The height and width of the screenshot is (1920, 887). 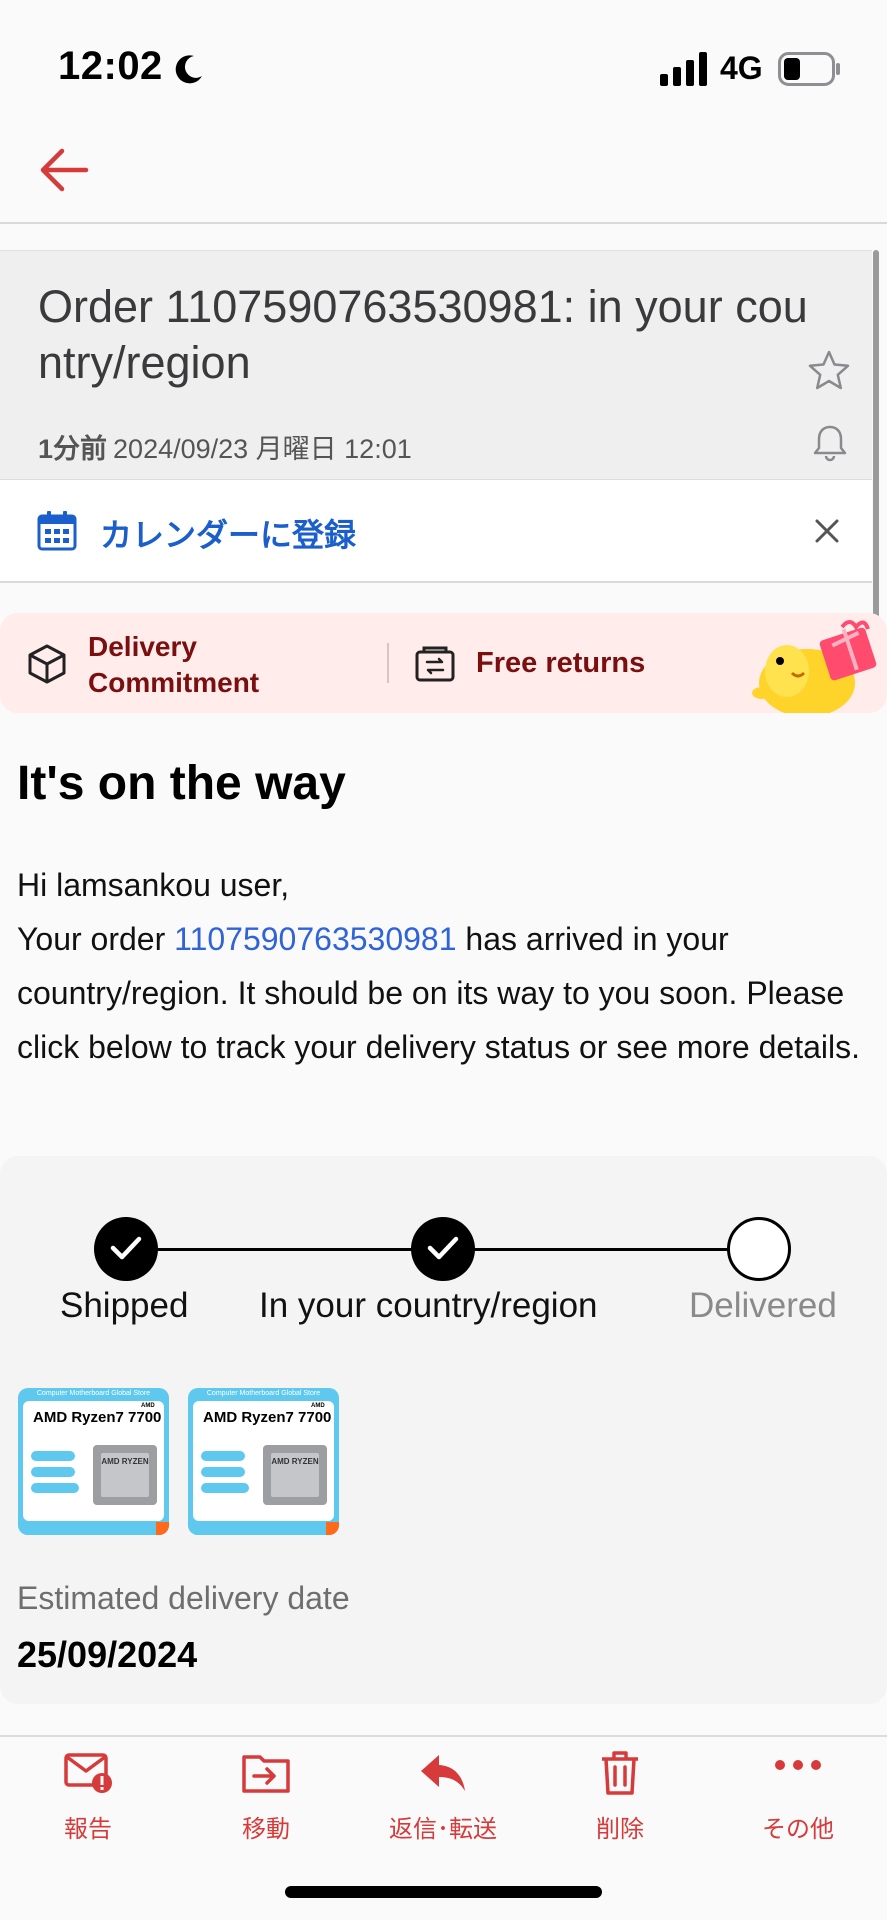 I want to click on home-indicator, so click(x=443, y=1892).